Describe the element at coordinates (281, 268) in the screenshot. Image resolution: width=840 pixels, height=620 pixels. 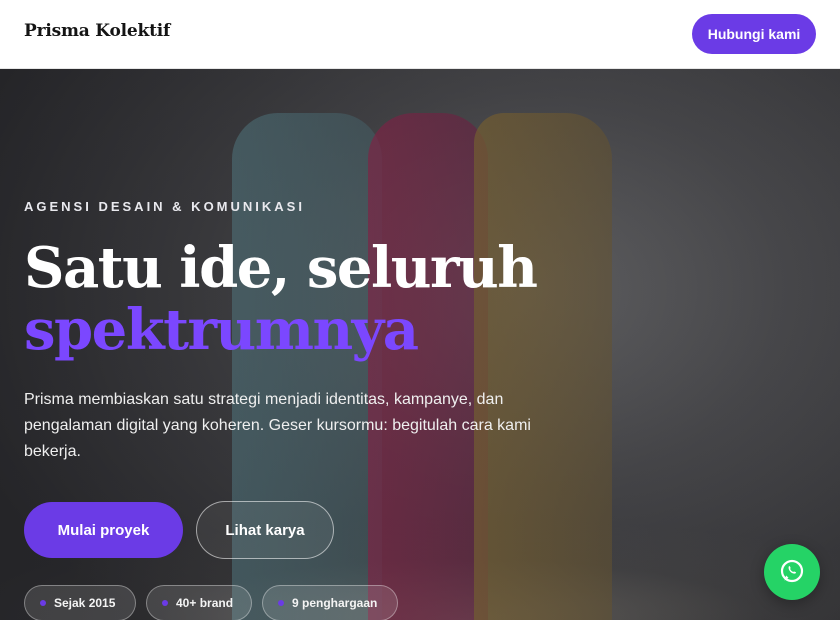
I see `hero-title-line1: Satu ide, seluruh` at that location.